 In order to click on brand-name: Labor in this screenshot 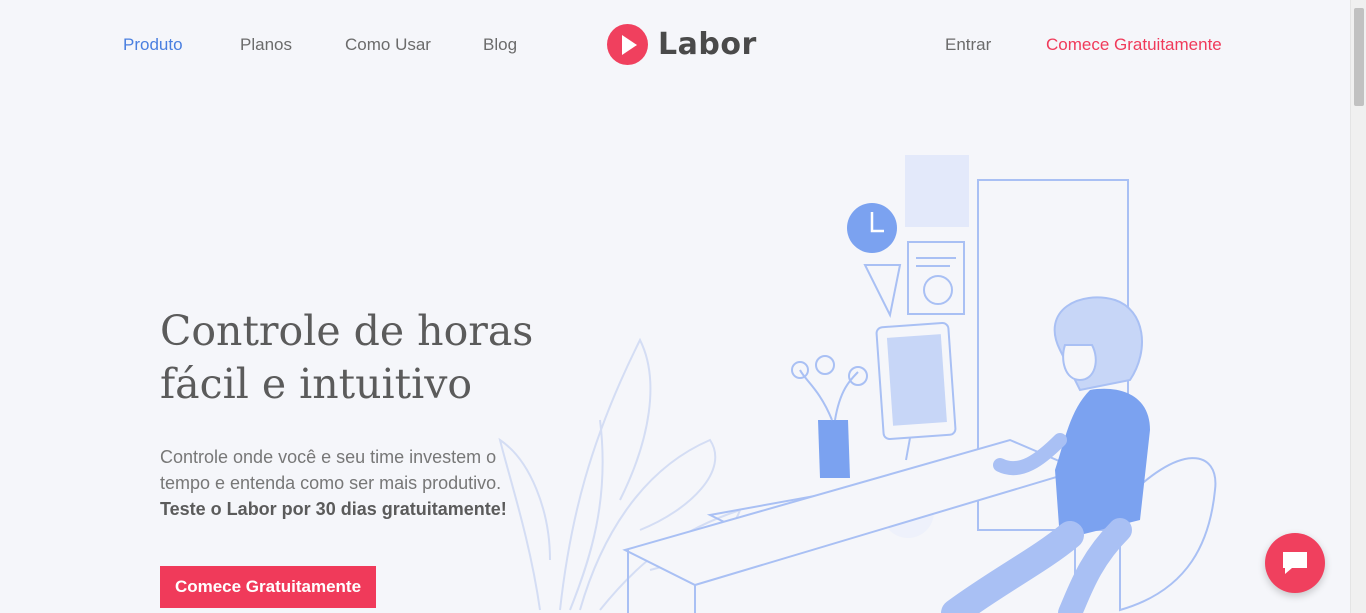, I will do `click(707, 44)`.